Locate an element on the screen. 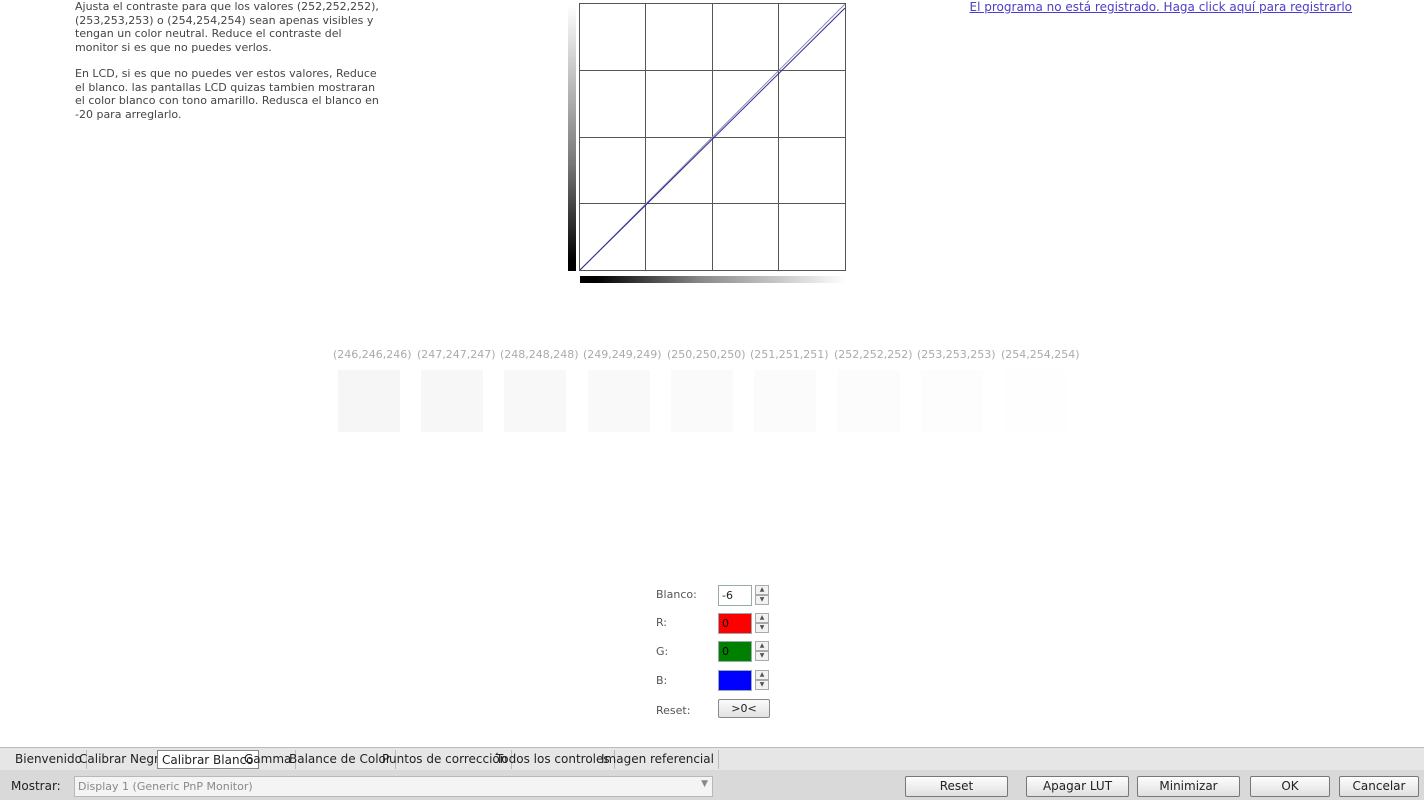 The height and width of the screenshot is (800, 1424). x-gradient-ramp is located at coordinates (713, 279).